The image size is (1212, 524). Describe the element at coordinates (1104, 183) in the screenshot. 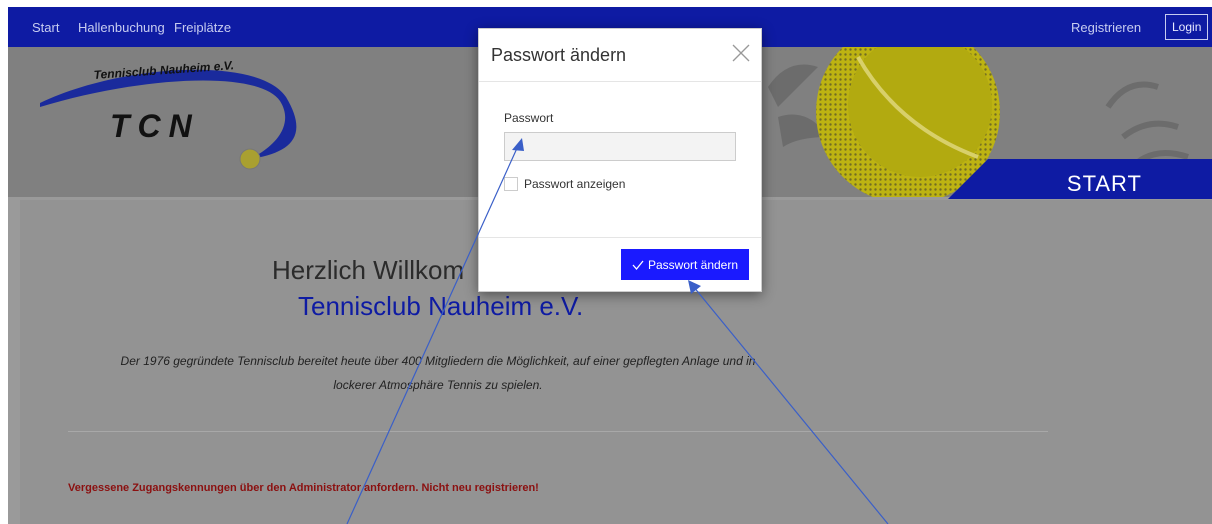

I see `page-section-label: START` at that location.